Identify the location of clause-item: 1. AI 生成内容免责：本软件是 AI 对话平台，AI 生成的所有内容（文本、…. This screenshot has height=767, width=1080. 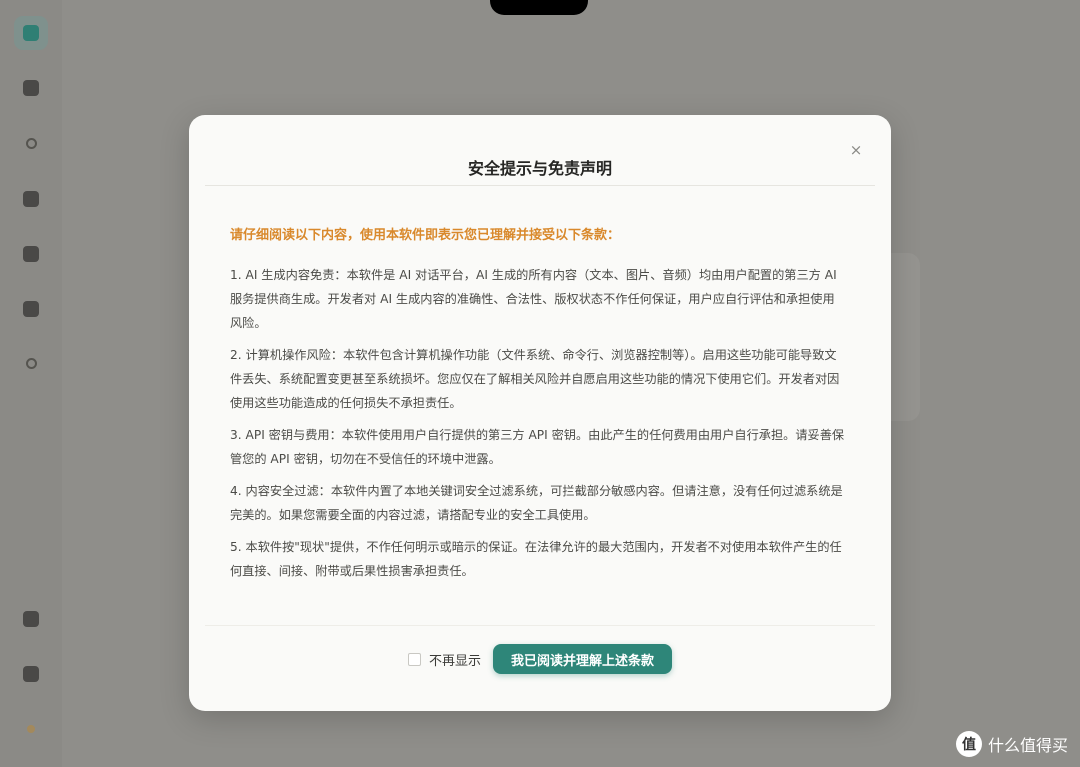
(533, 299).